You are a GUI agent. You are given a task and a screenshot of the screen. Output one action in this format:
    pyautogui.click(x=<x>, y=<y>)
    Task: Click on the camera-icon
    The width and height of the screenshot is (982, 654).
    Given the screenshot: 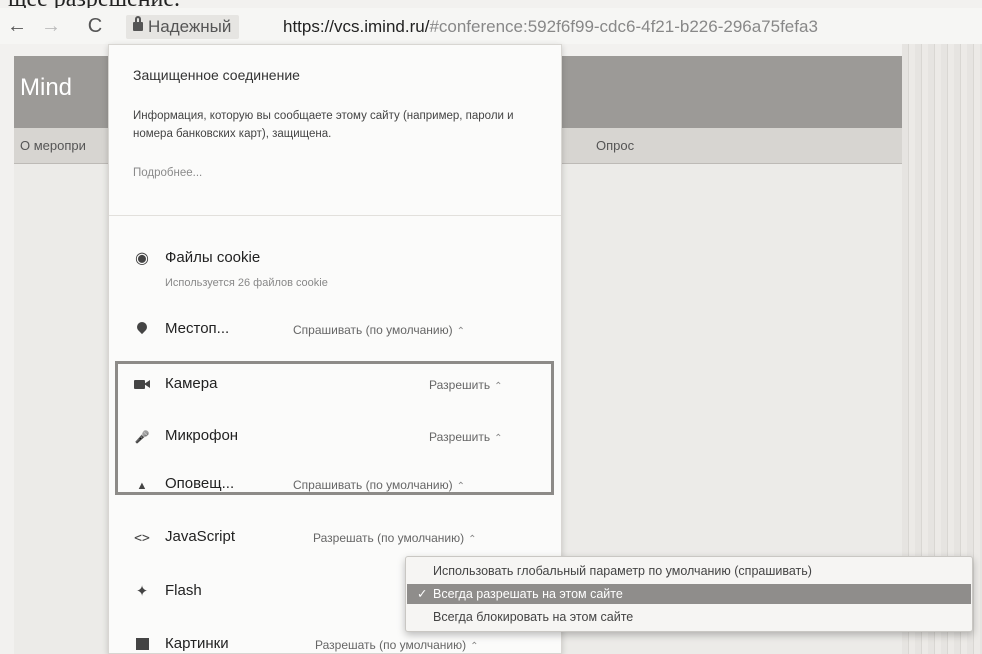 What is the action you would take?
    pyautogui.click(x=142, y=384)
    